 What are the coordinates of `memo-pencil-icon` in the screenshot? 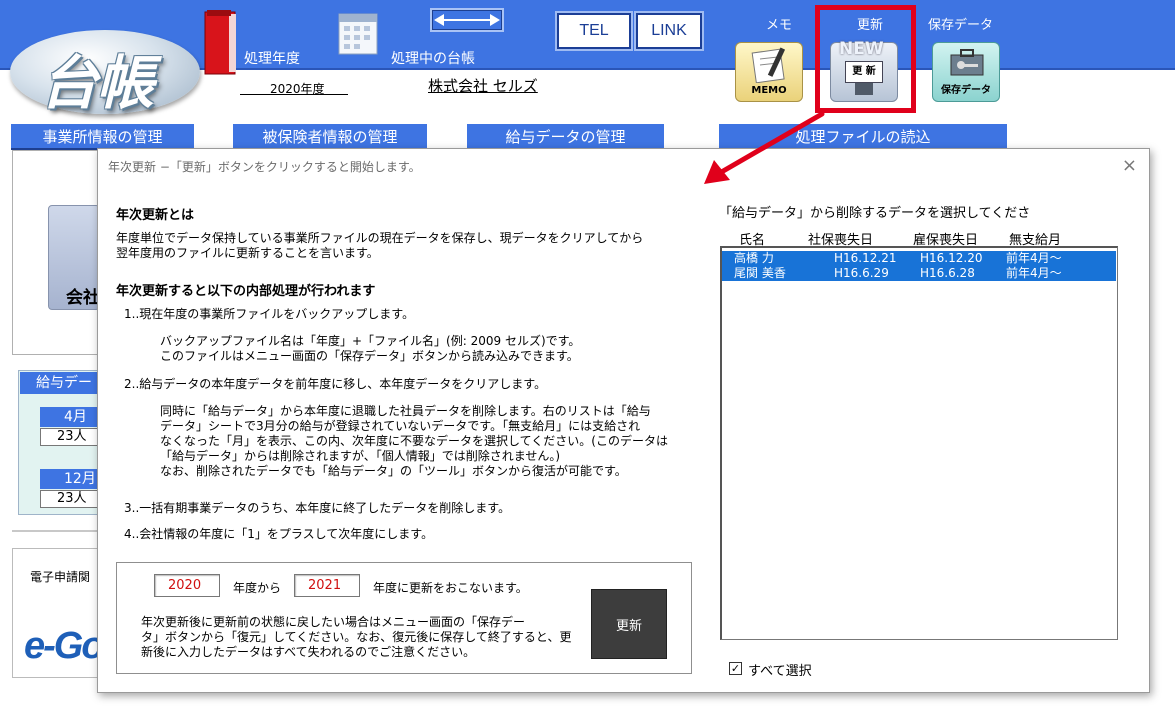 It's located at (768, 65).